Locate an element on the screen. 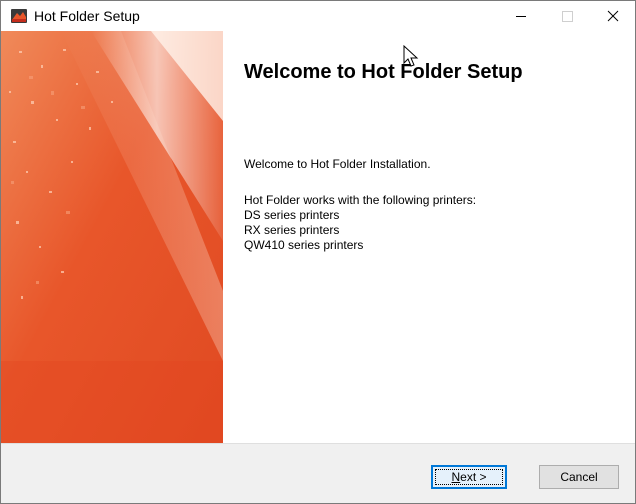  close-button is located at coordinates (612, 16).